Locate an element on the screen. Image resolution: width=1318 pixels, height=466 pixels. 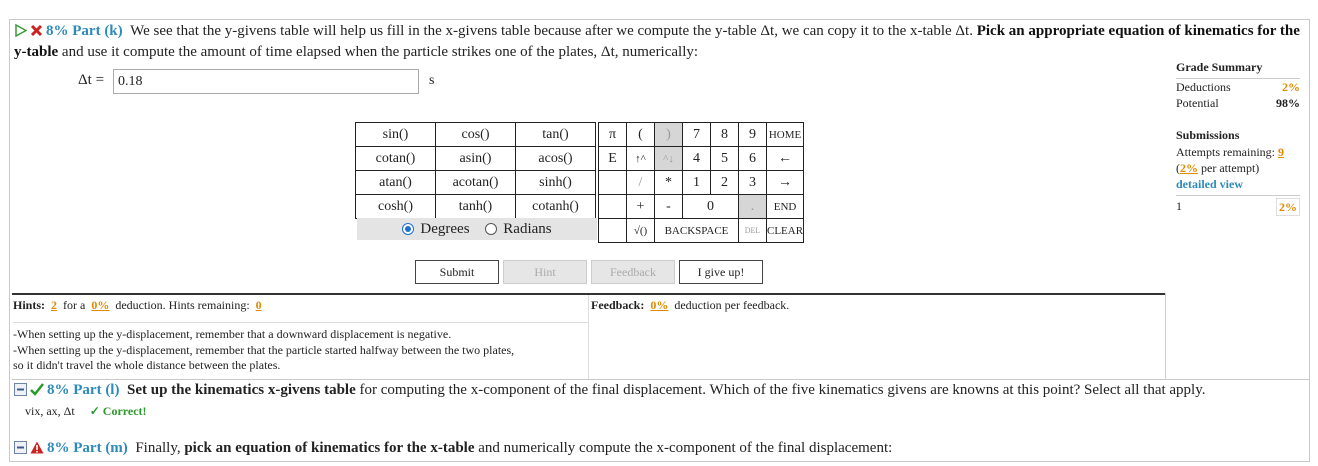
degrees-label: Degrees is located at coordinates (444, 229).